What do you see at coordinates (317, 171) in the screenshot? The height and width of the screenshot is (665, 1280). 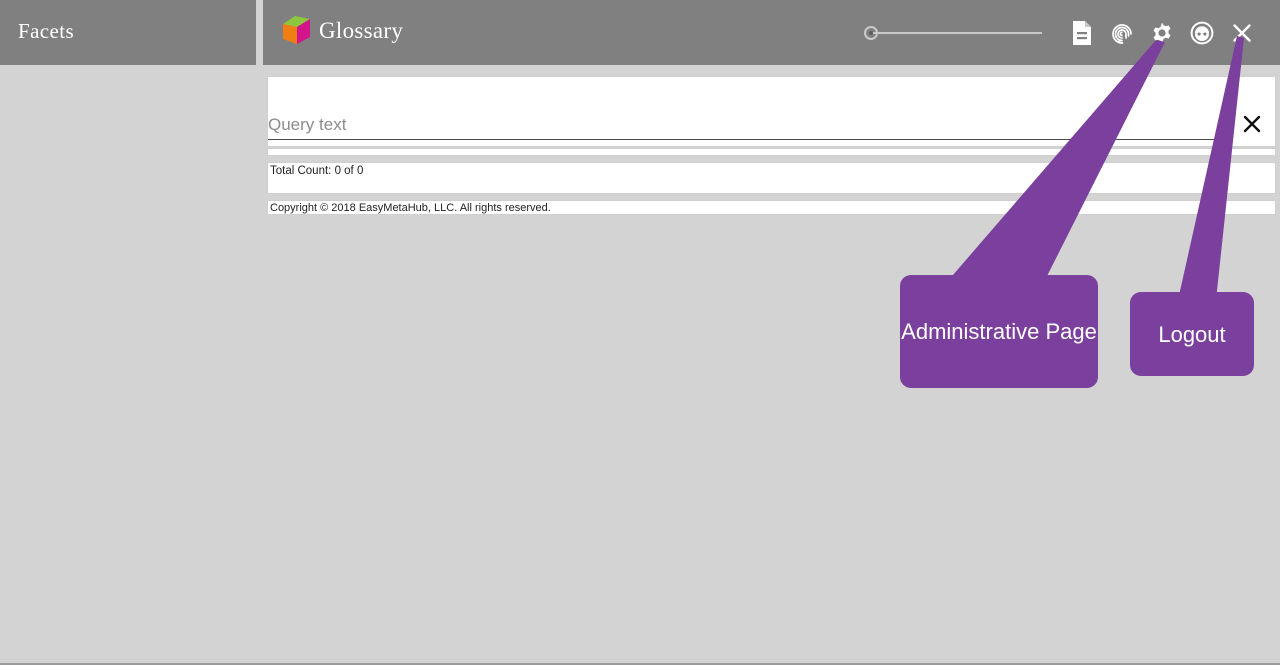 I see `total-count-label: Total Count: 0 of 0` at bounding box center [317, 171].